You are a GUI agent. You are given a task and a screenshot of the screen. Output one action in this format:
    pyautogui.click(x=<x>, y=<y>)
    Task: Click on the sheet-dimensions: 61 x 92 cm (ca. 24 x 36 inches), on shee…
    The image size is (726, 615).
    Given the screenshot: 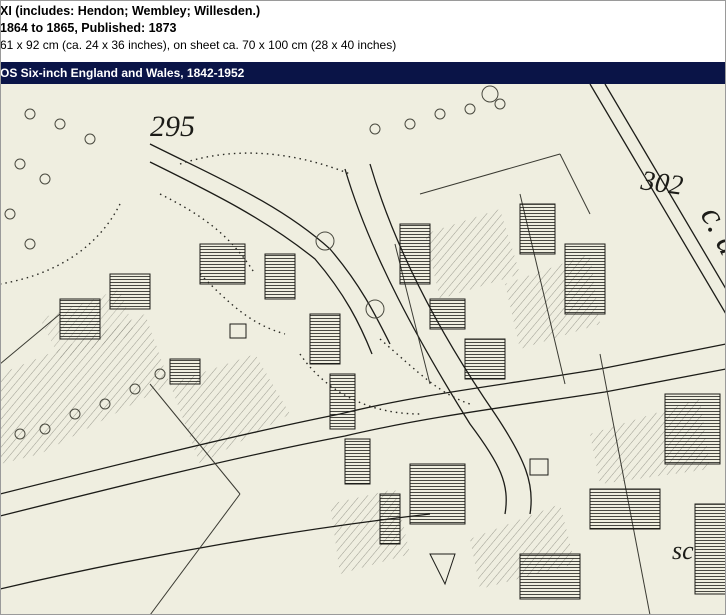 What is the action you would take?
    pyautogui.click(x=198, y=45)
    